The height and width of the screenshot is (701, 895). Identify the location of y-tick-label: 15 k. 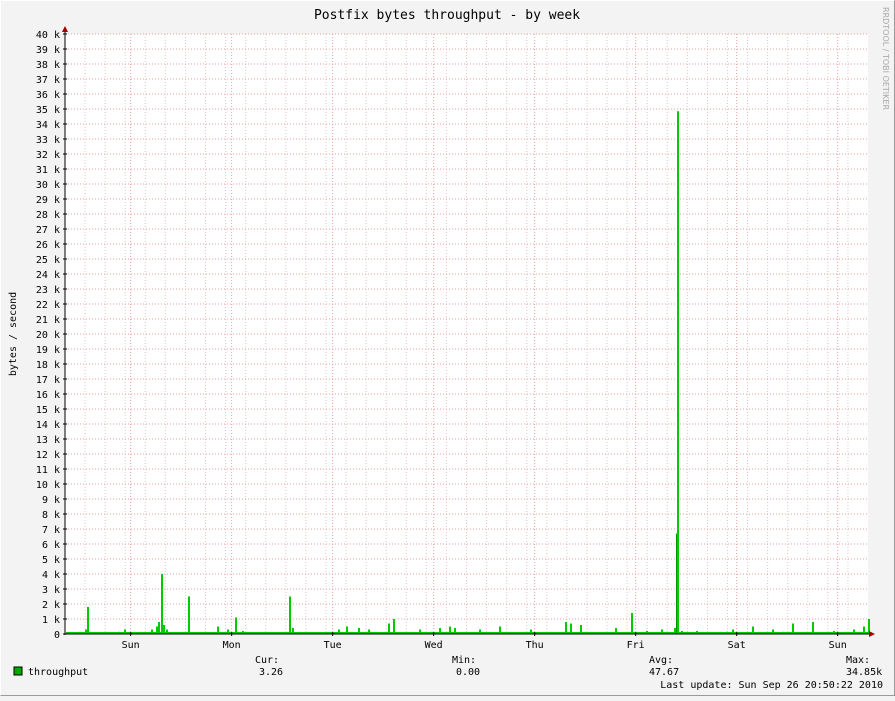
(48, 410).